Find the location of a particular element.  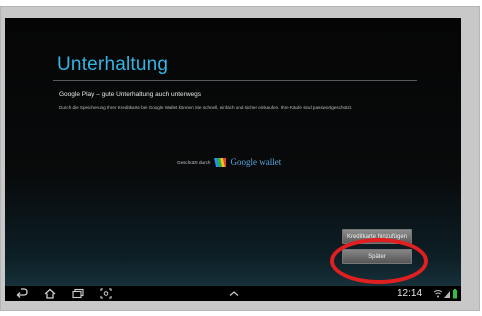

chevron-up-icon is located at coordinates (234, 293).